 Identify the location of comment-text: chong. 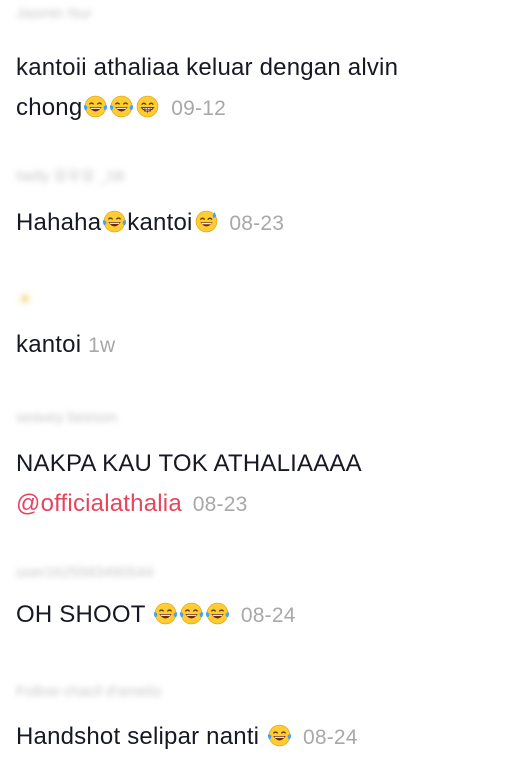
(49, 107).